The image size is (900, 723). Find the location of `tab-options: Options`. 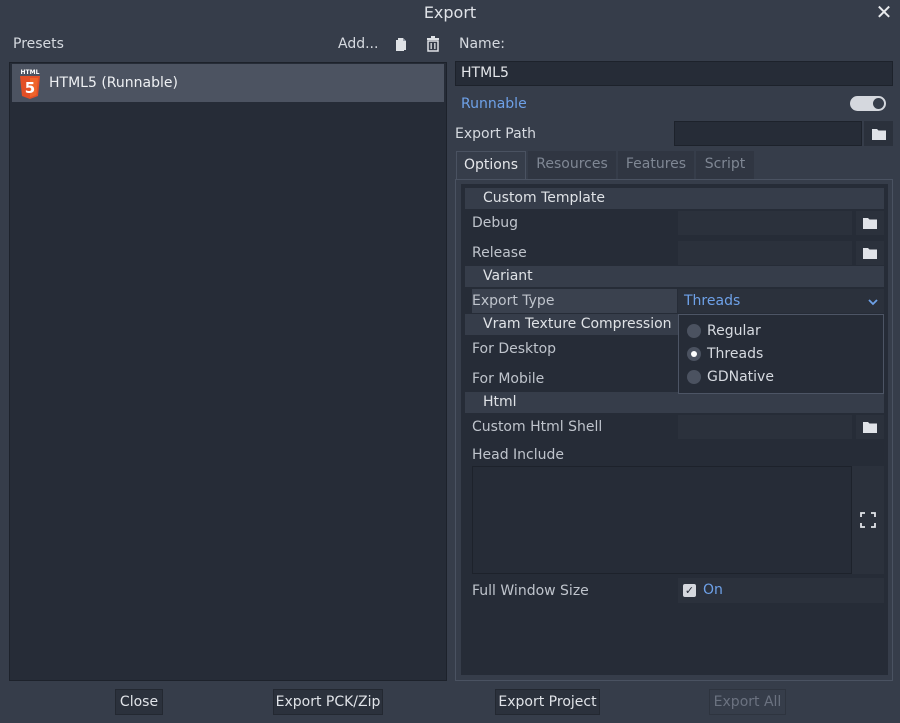

tab-options: Options is located at coordinates (491, 165).